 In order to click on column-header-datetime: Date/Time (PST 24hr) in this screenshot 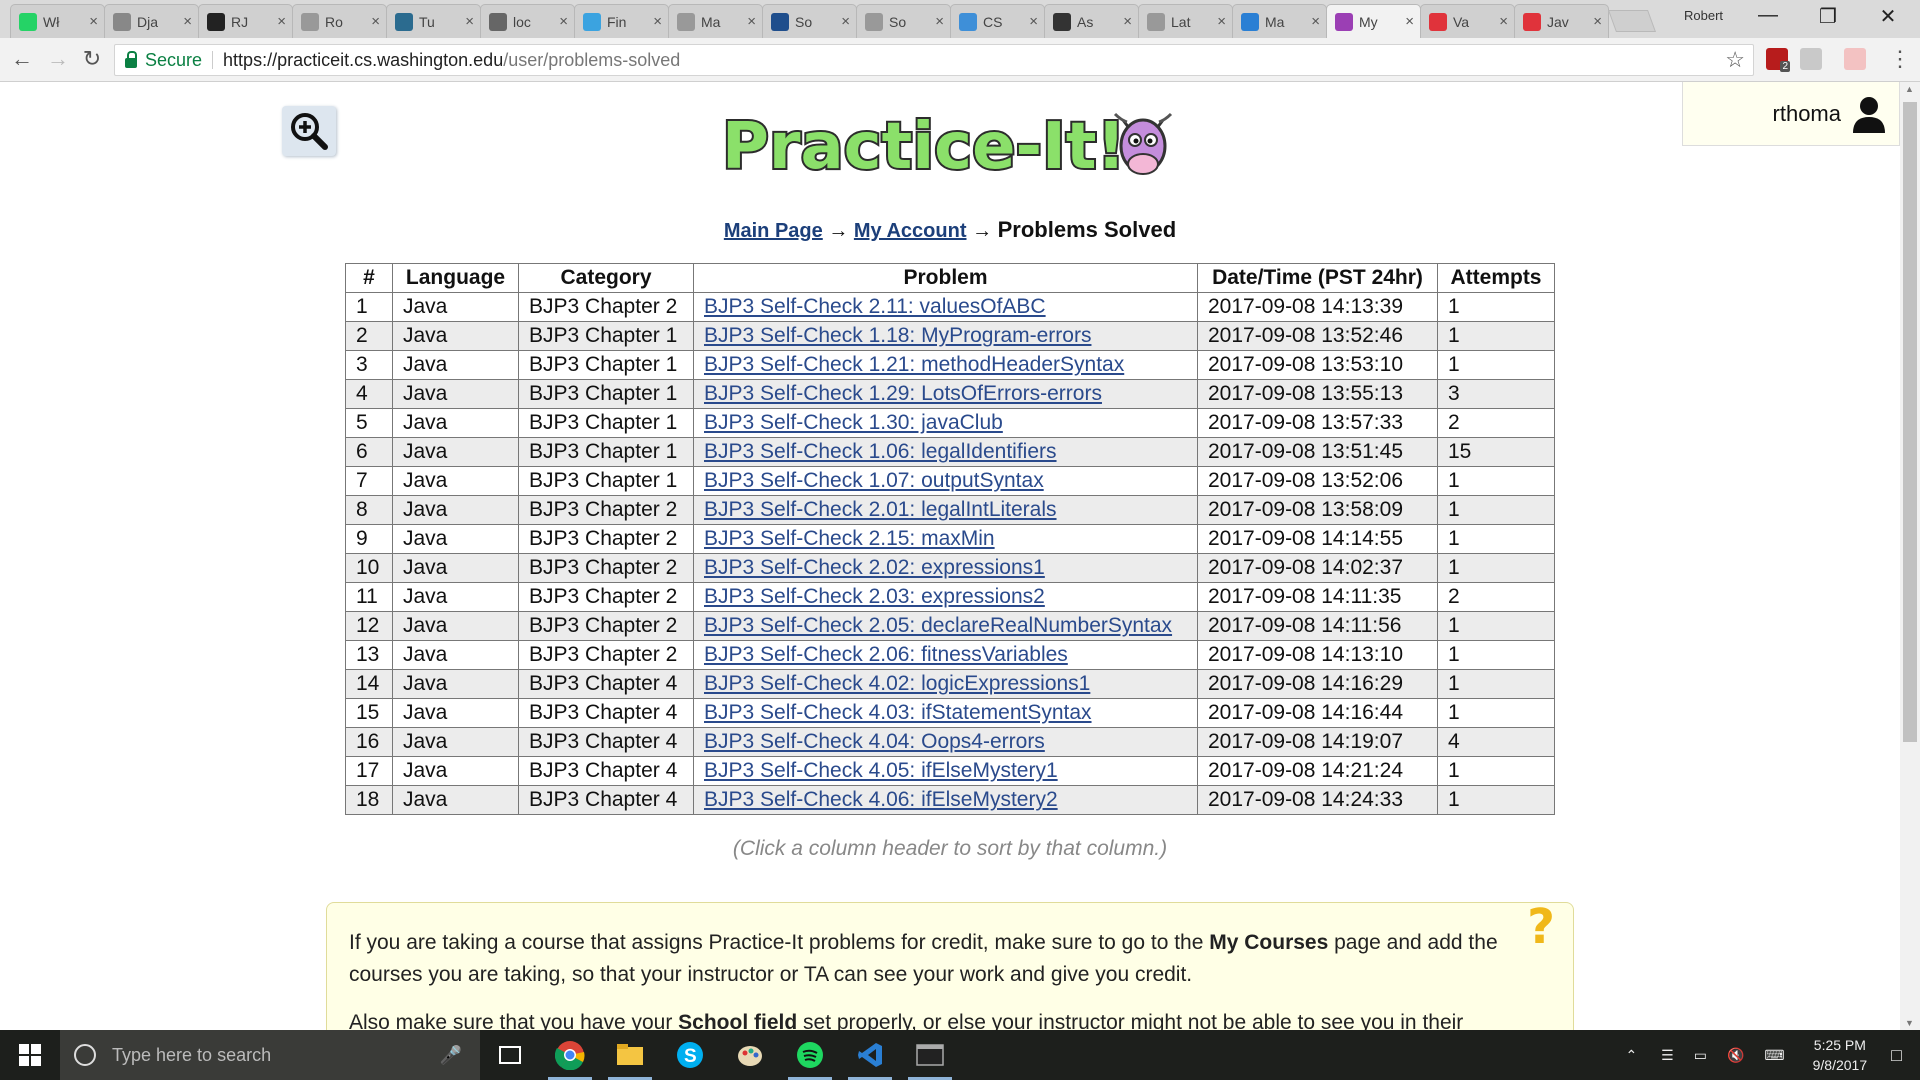, I will do `click(1317, 278)`.